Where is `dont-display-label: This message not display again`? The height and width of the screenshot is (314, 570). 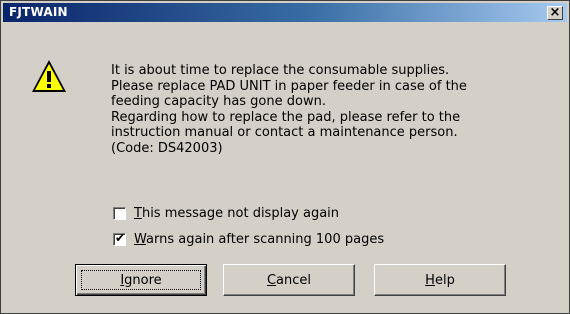
dont-display-label: This message not display again is located at coordinates (237, 213).